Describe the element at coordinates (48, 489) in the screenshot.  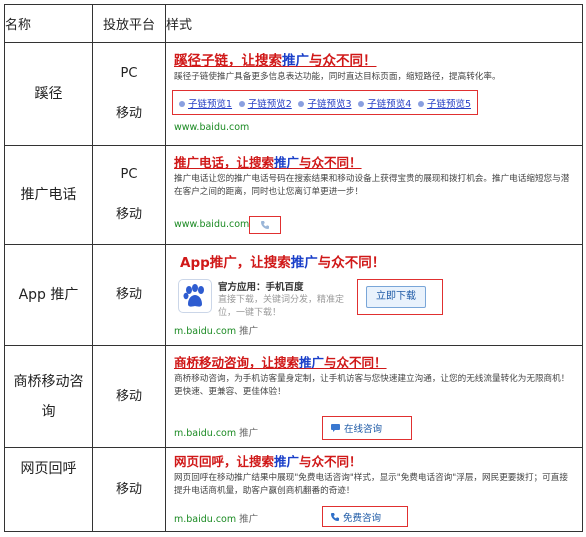
I see `row-name: 网页回呼` at that location.